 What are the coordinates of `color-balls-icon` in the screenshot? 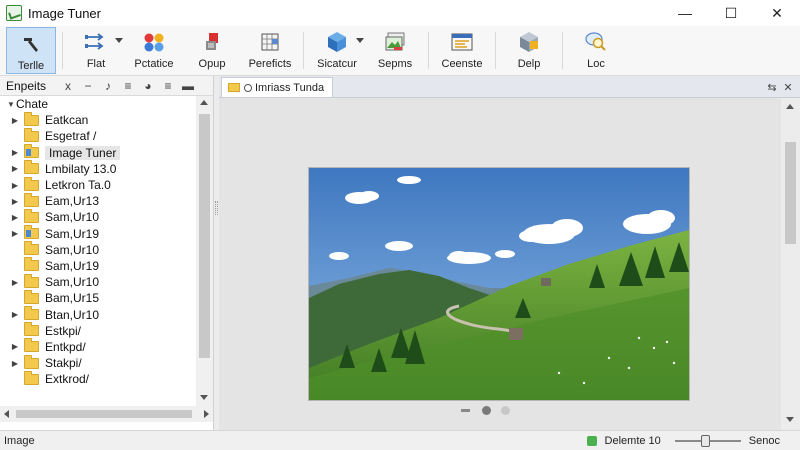 It's located at (154, 42).